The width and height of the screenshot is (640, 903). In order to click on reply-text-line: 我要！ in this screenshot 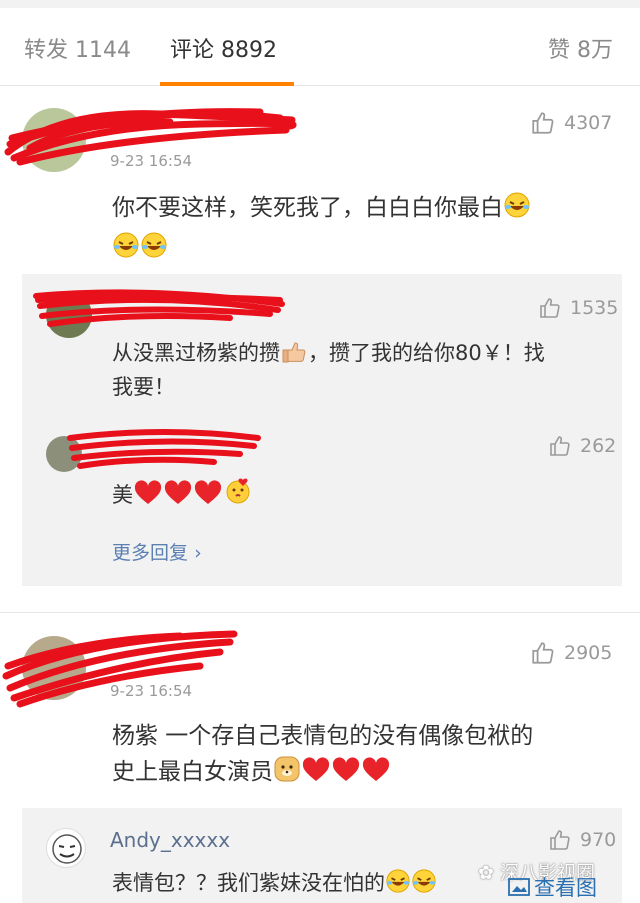, I will do `click(143, 387)`.